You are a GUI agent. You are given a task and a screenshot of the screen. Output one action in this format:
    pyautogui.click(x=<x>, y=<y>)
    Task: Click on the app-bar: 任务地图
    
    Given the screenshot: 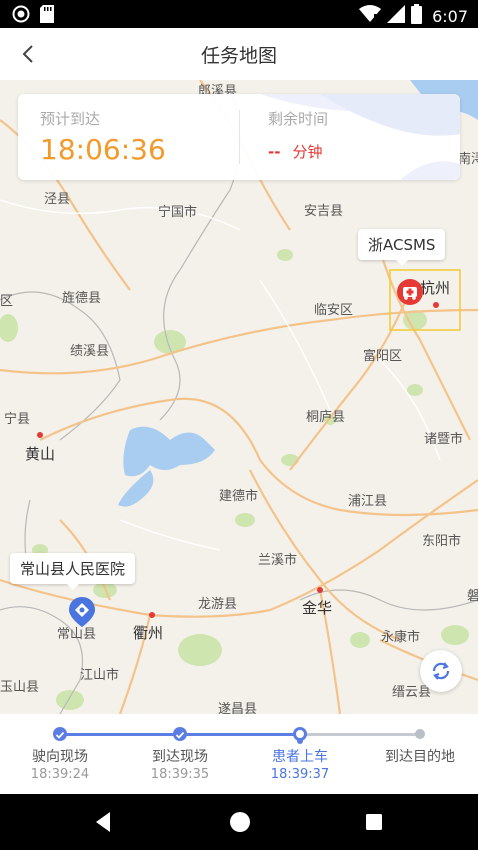 What is the action you would take?
    pyautogui.click(x=239, y=54)
    